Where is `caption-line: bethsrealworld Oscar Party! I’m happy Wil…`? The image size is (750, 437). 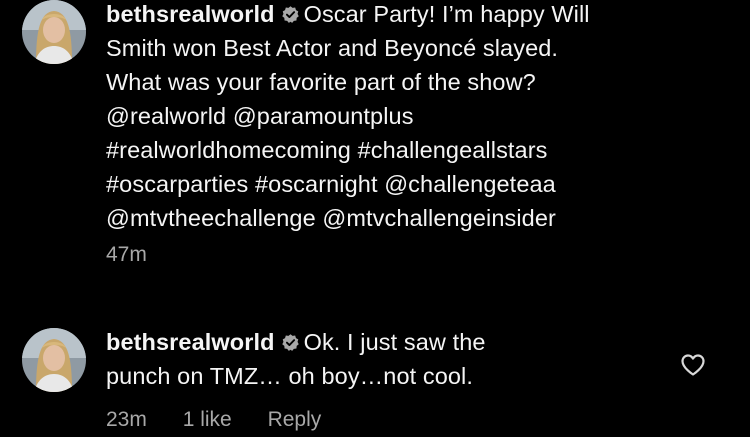 caption-line: bethsrealworld Oscar Party! I’m happy Wil… is located at coordinates (416, 15).